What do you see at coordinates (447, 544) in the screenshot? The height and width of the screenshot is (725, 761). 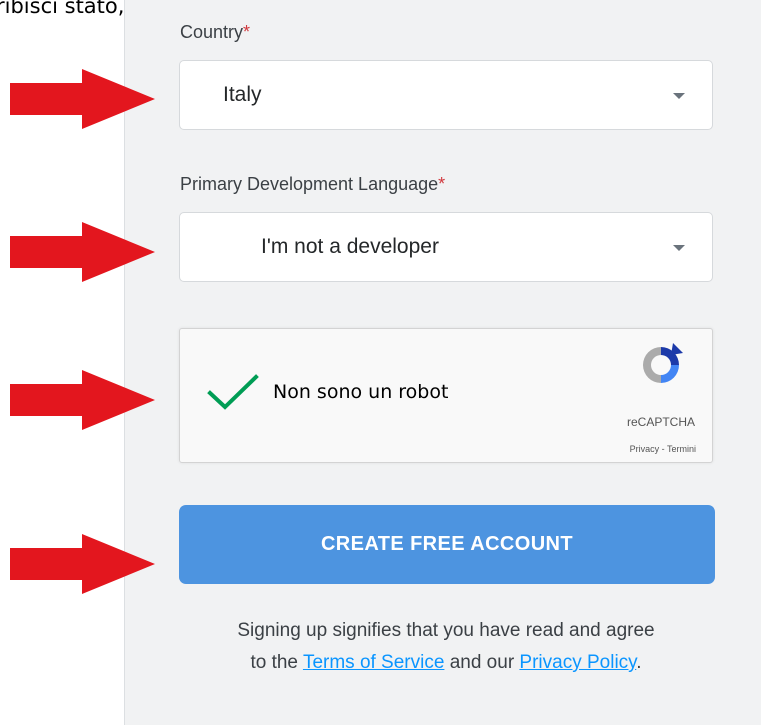 I see `create-account-button: CREATE FREE ACCOUNT` at bounding box center [447, 544].